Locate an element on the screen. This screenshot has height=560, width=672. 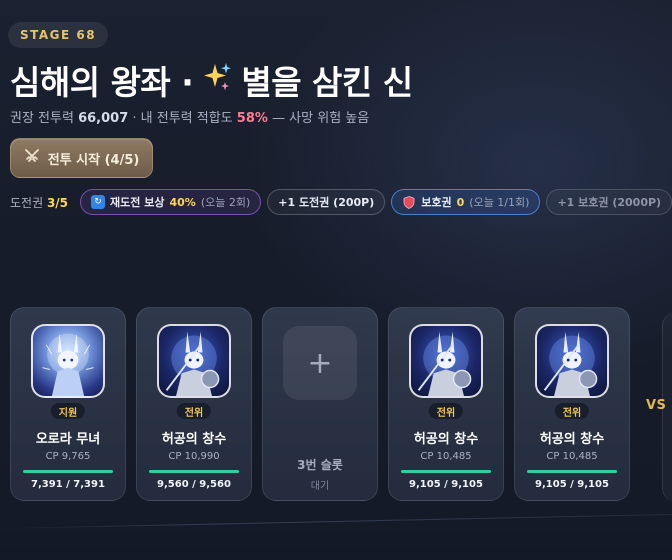
combat-power: CP 9,765 is located at coordinates (68, 456).